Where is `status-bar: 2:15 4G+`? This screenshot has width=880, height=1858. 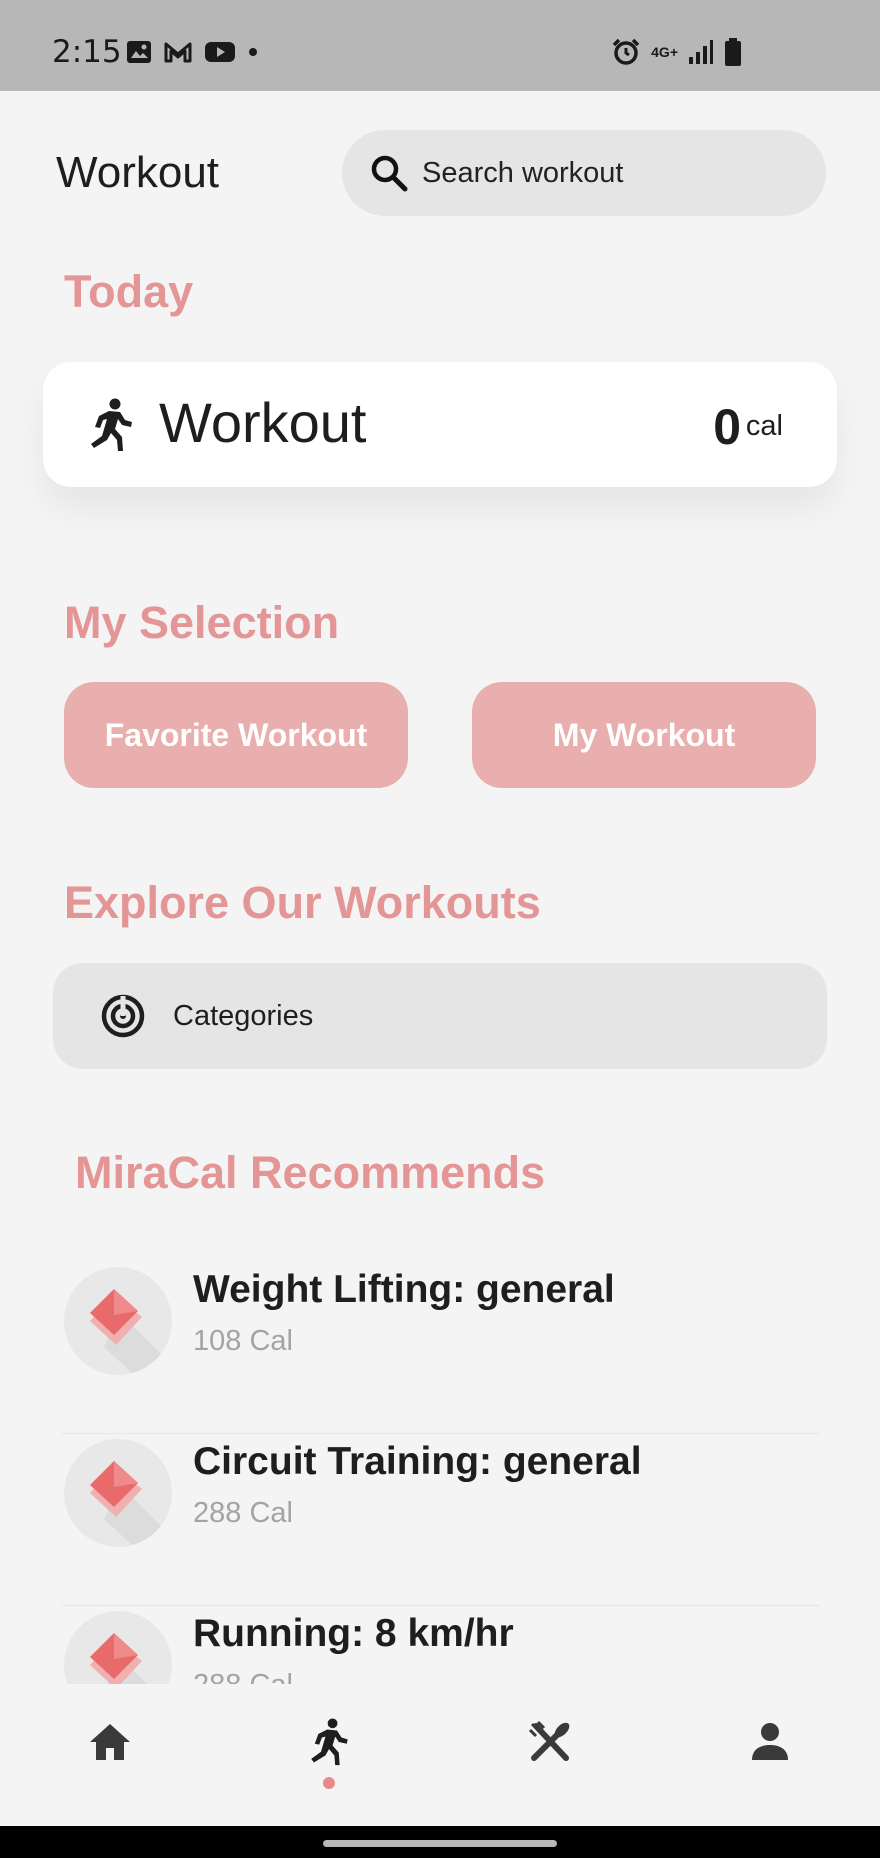
status-bar: 2:15 4G+ is located at coordinates (440, 45).